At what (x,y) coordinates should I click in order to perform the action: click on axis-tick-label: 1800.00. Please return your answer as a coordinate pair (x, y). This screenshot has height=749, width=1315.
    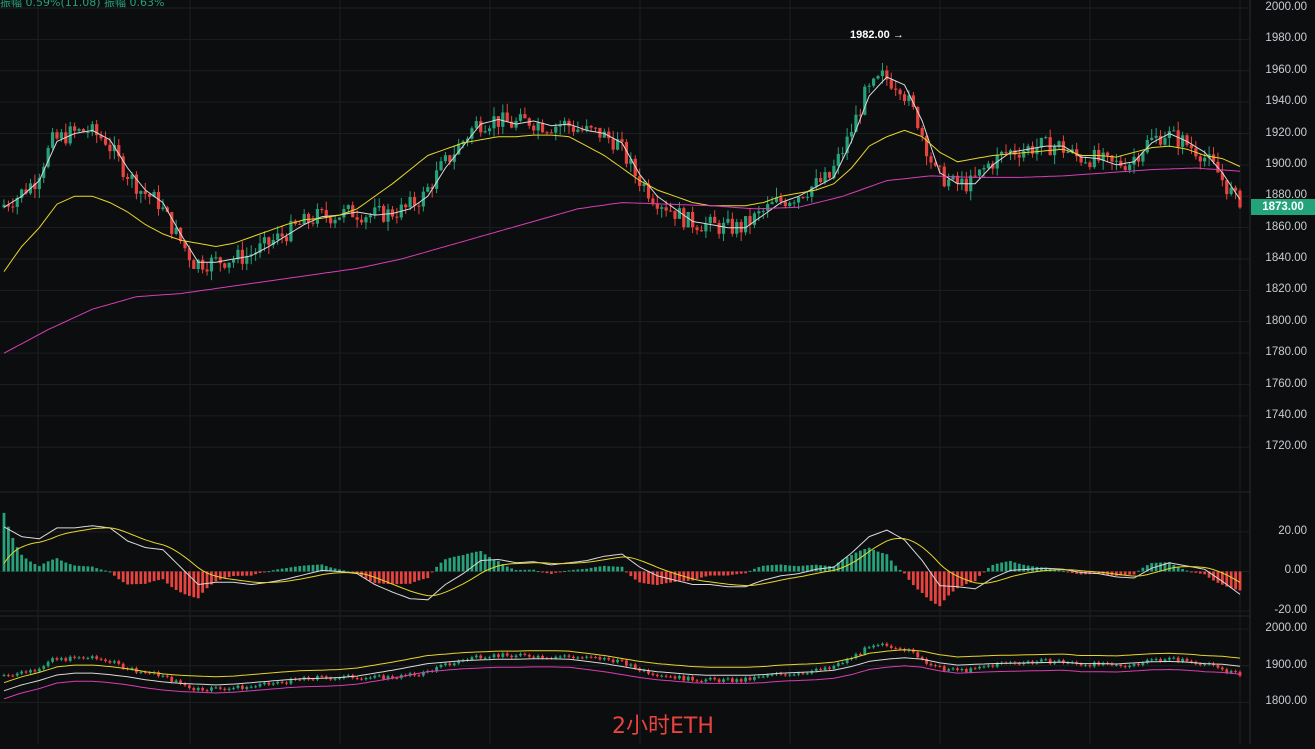
    Looking at the image, I should click on (1286, 701).